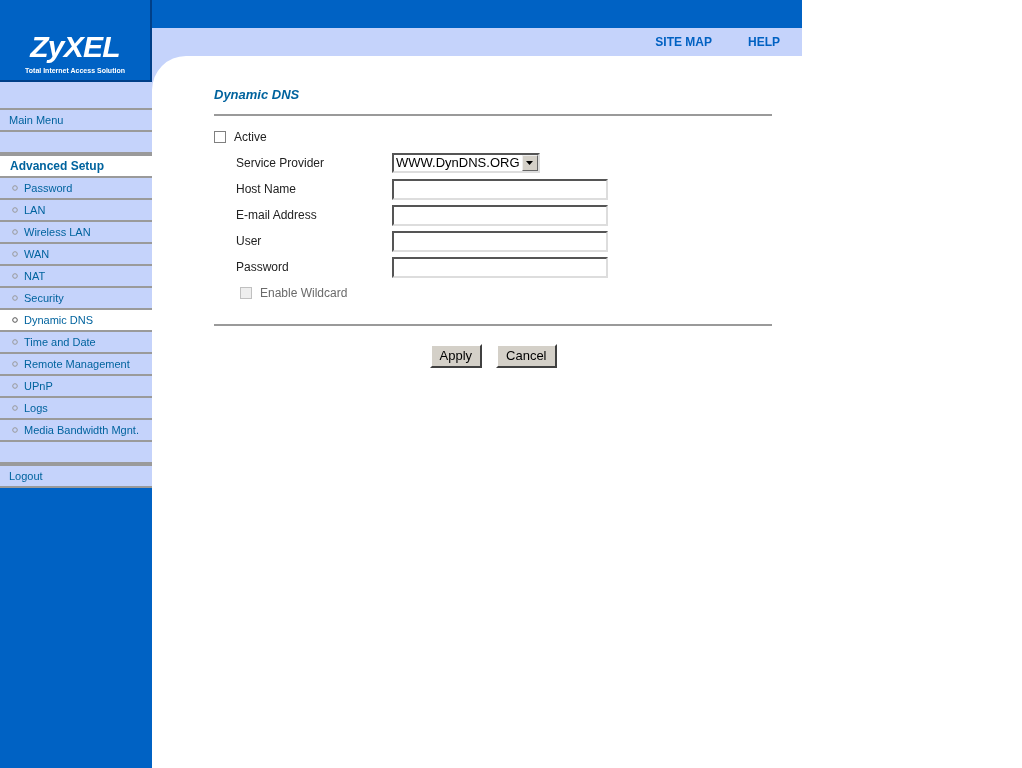  I want to click on sidebar-item: Logs, so click(76, 409).